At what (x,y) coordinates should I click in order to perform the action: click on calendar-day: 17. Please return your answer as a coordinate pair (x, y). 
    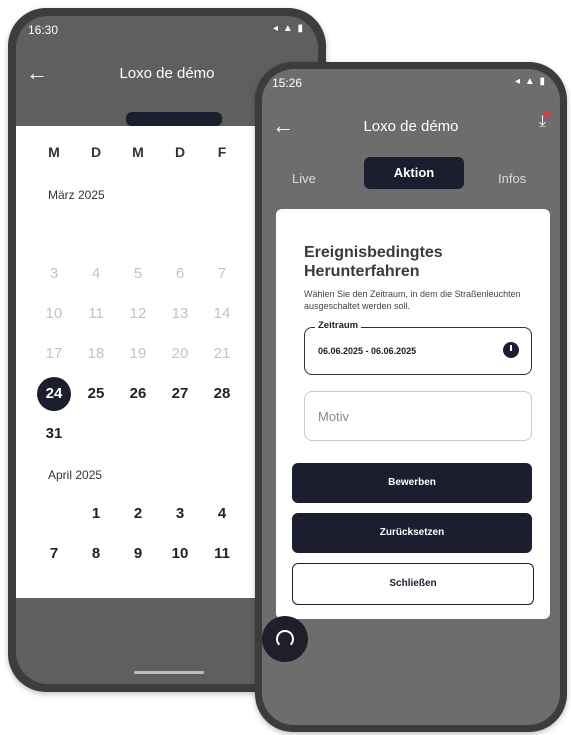
    Looking at the image, I should click on (54, 353).